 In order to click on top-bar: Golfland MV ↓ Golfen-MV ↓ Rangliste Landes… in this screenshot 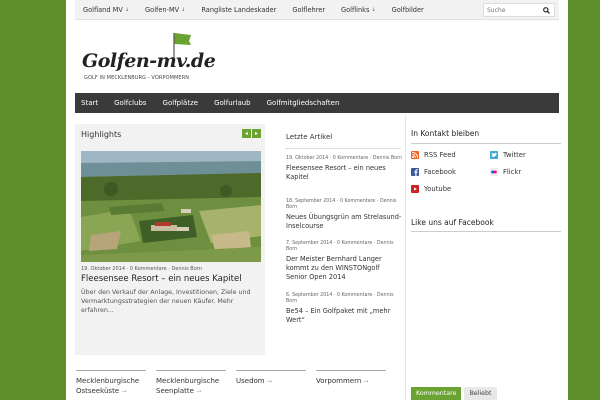, I will do `click(317, 10)`.